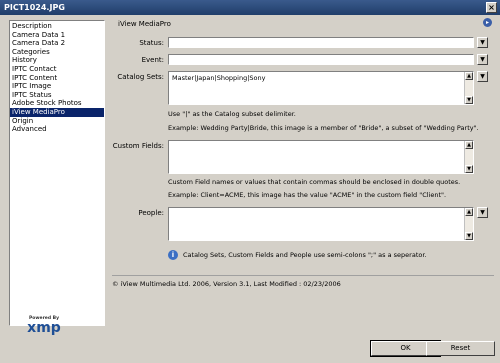  What do you see at coordinates (57, 103) in the screenshot?
I see `sidebar-item: Adobe Stock Photos` at bounding box center [57, 103].